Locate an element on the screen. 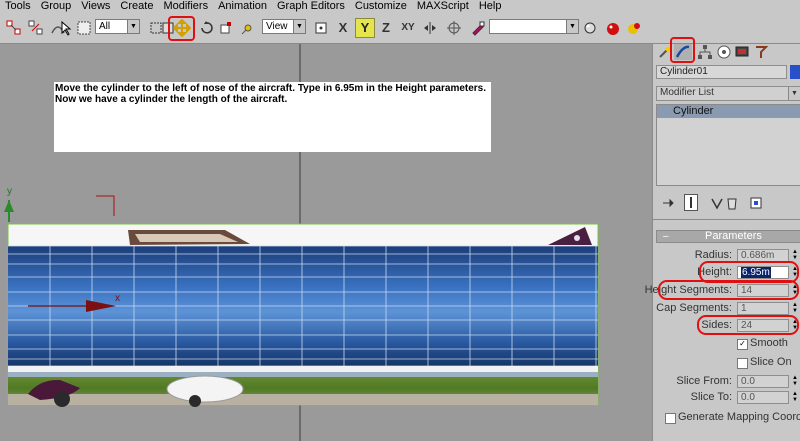 This screenshot has width=800, height=441. make-unique-icon is located at coordinates (717, 203).